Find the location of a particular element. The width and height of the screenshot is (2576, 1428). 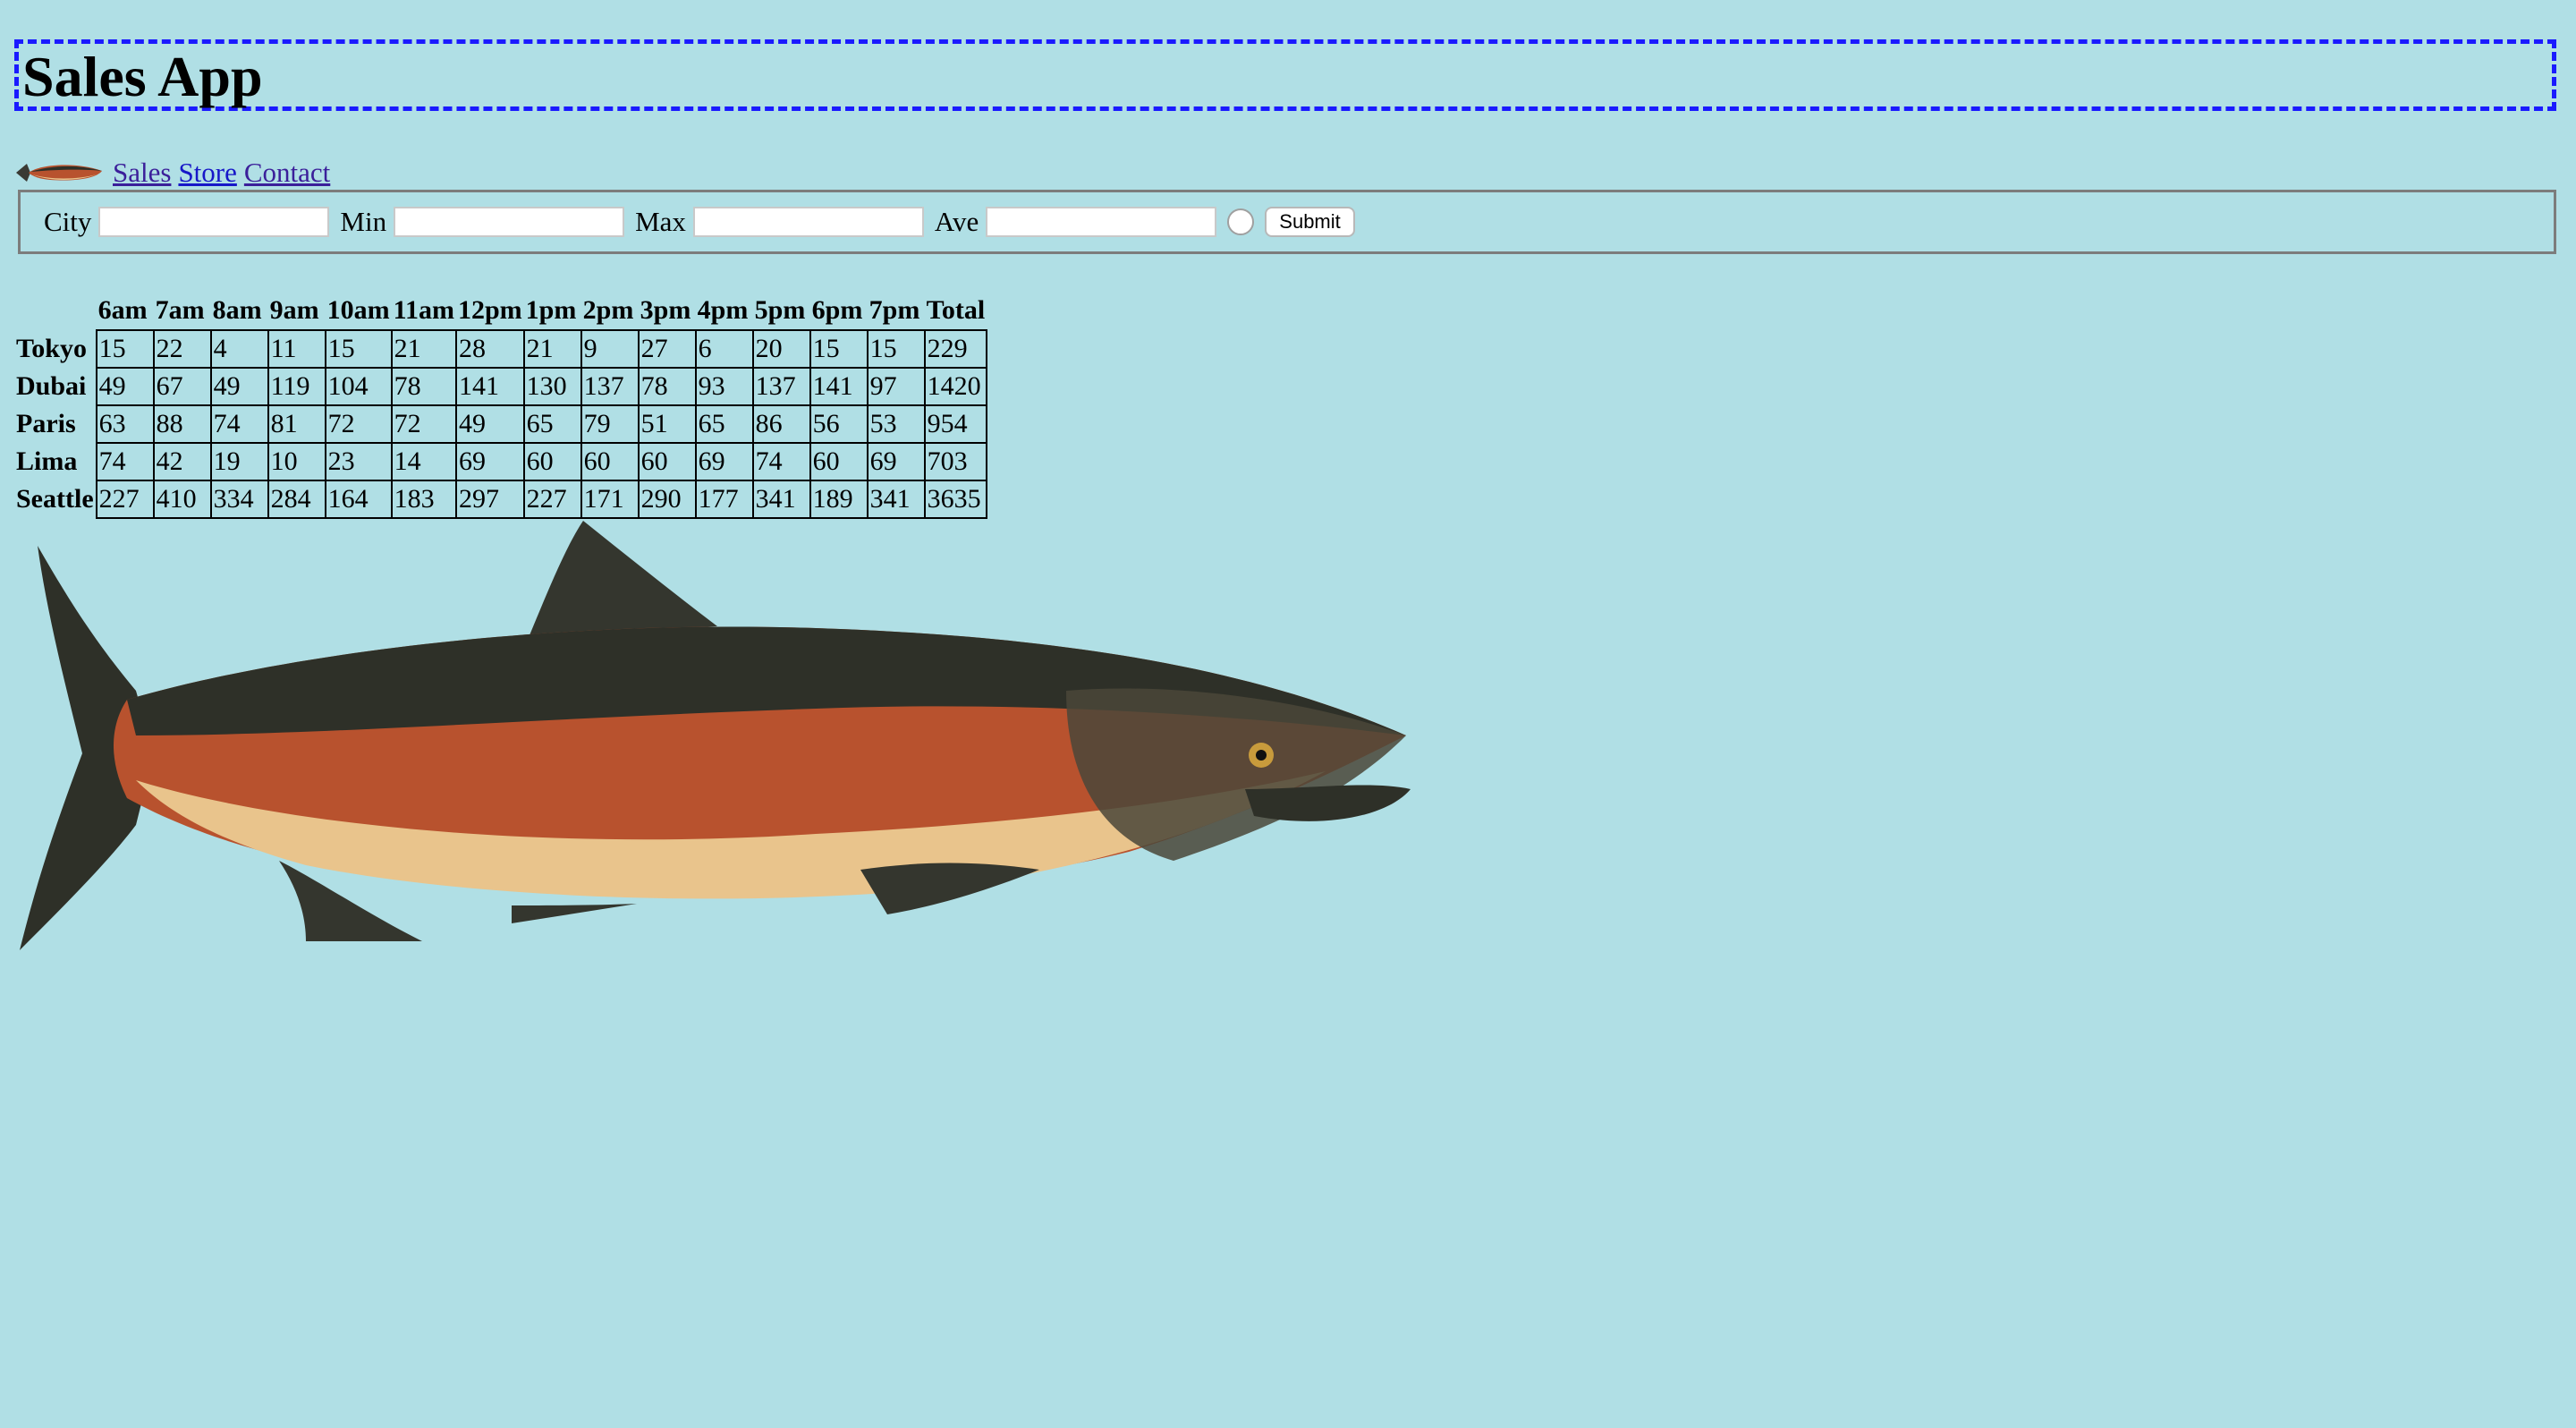

sales-cell: 42 is located at coordinates (182, 461).